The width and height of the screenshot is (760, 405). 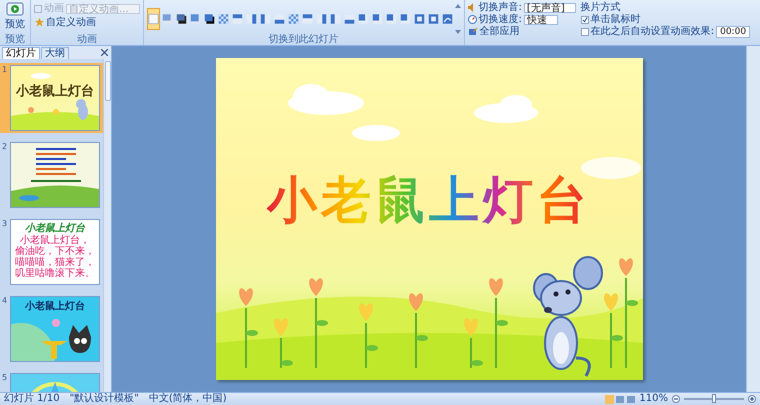 I want to click on time-field: 00:00, so click(x=733, y=32).